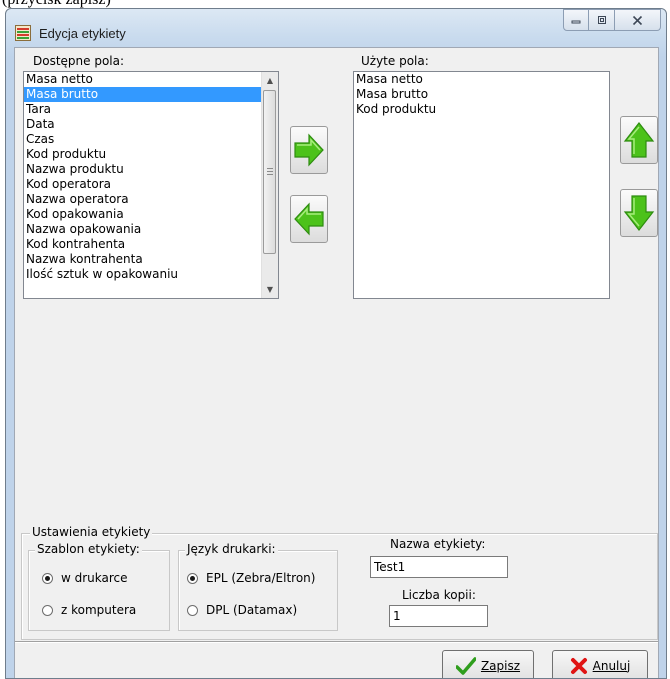 Image resolution: width=670 pixels, height=679 pixels. I want to click on scroll-down-arrow: ▼, so click(270, 289).